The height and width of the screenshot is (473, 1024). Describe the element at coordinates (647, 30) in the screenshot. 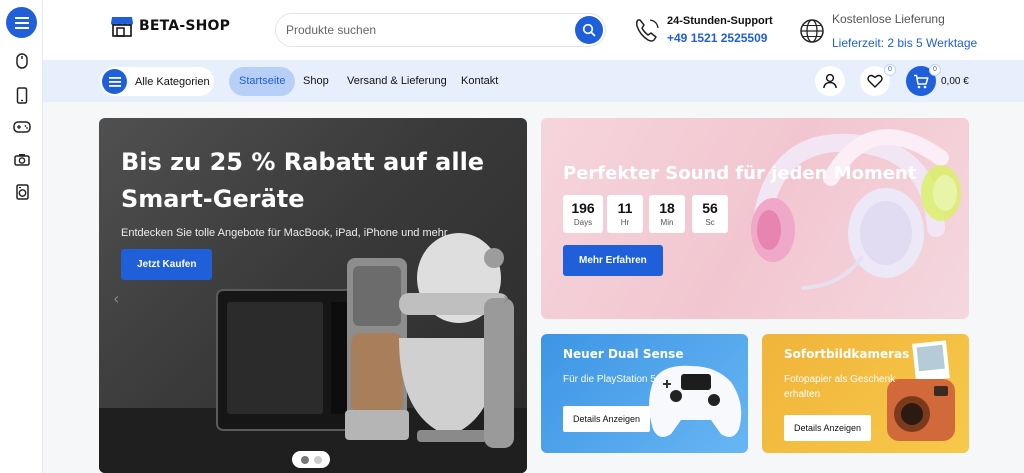

I see `phone-support-icon` at that location.